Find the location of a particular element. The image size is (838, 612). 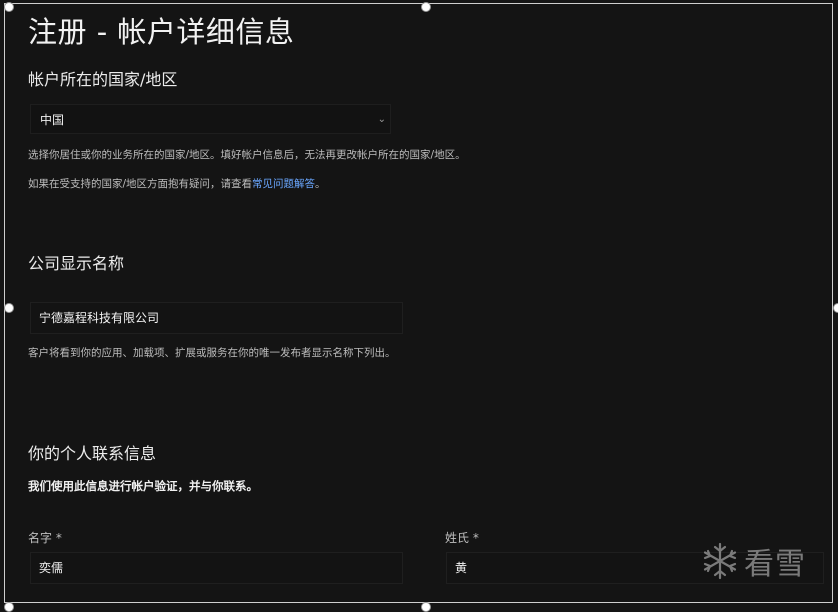

resize-handle-bottom-left is located at coordinates (9, 607).